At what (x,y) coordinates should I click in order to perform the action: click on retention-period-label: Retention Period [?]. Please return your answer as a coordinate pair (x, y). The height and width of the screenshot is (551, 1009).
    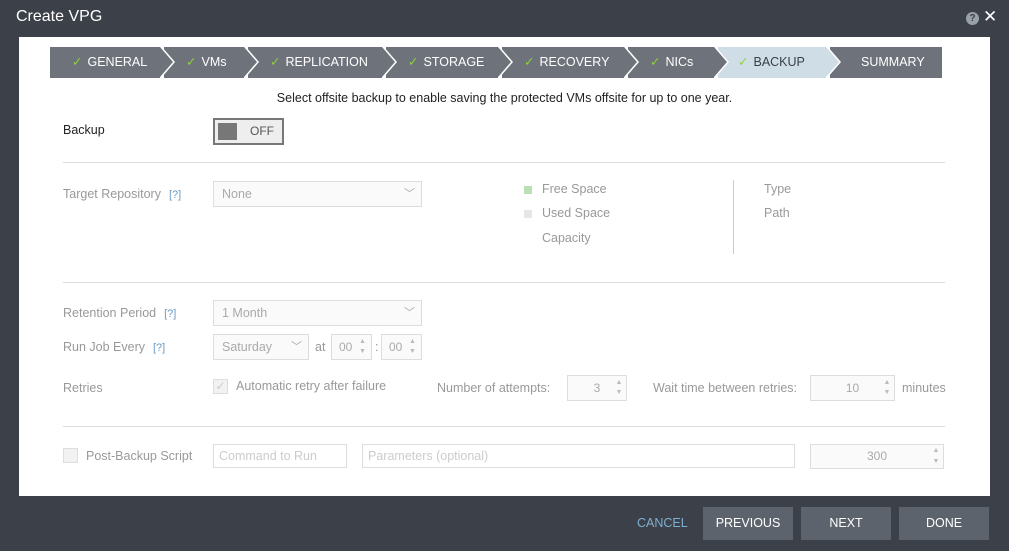
    Looking at the image, I should click on (119, 313).